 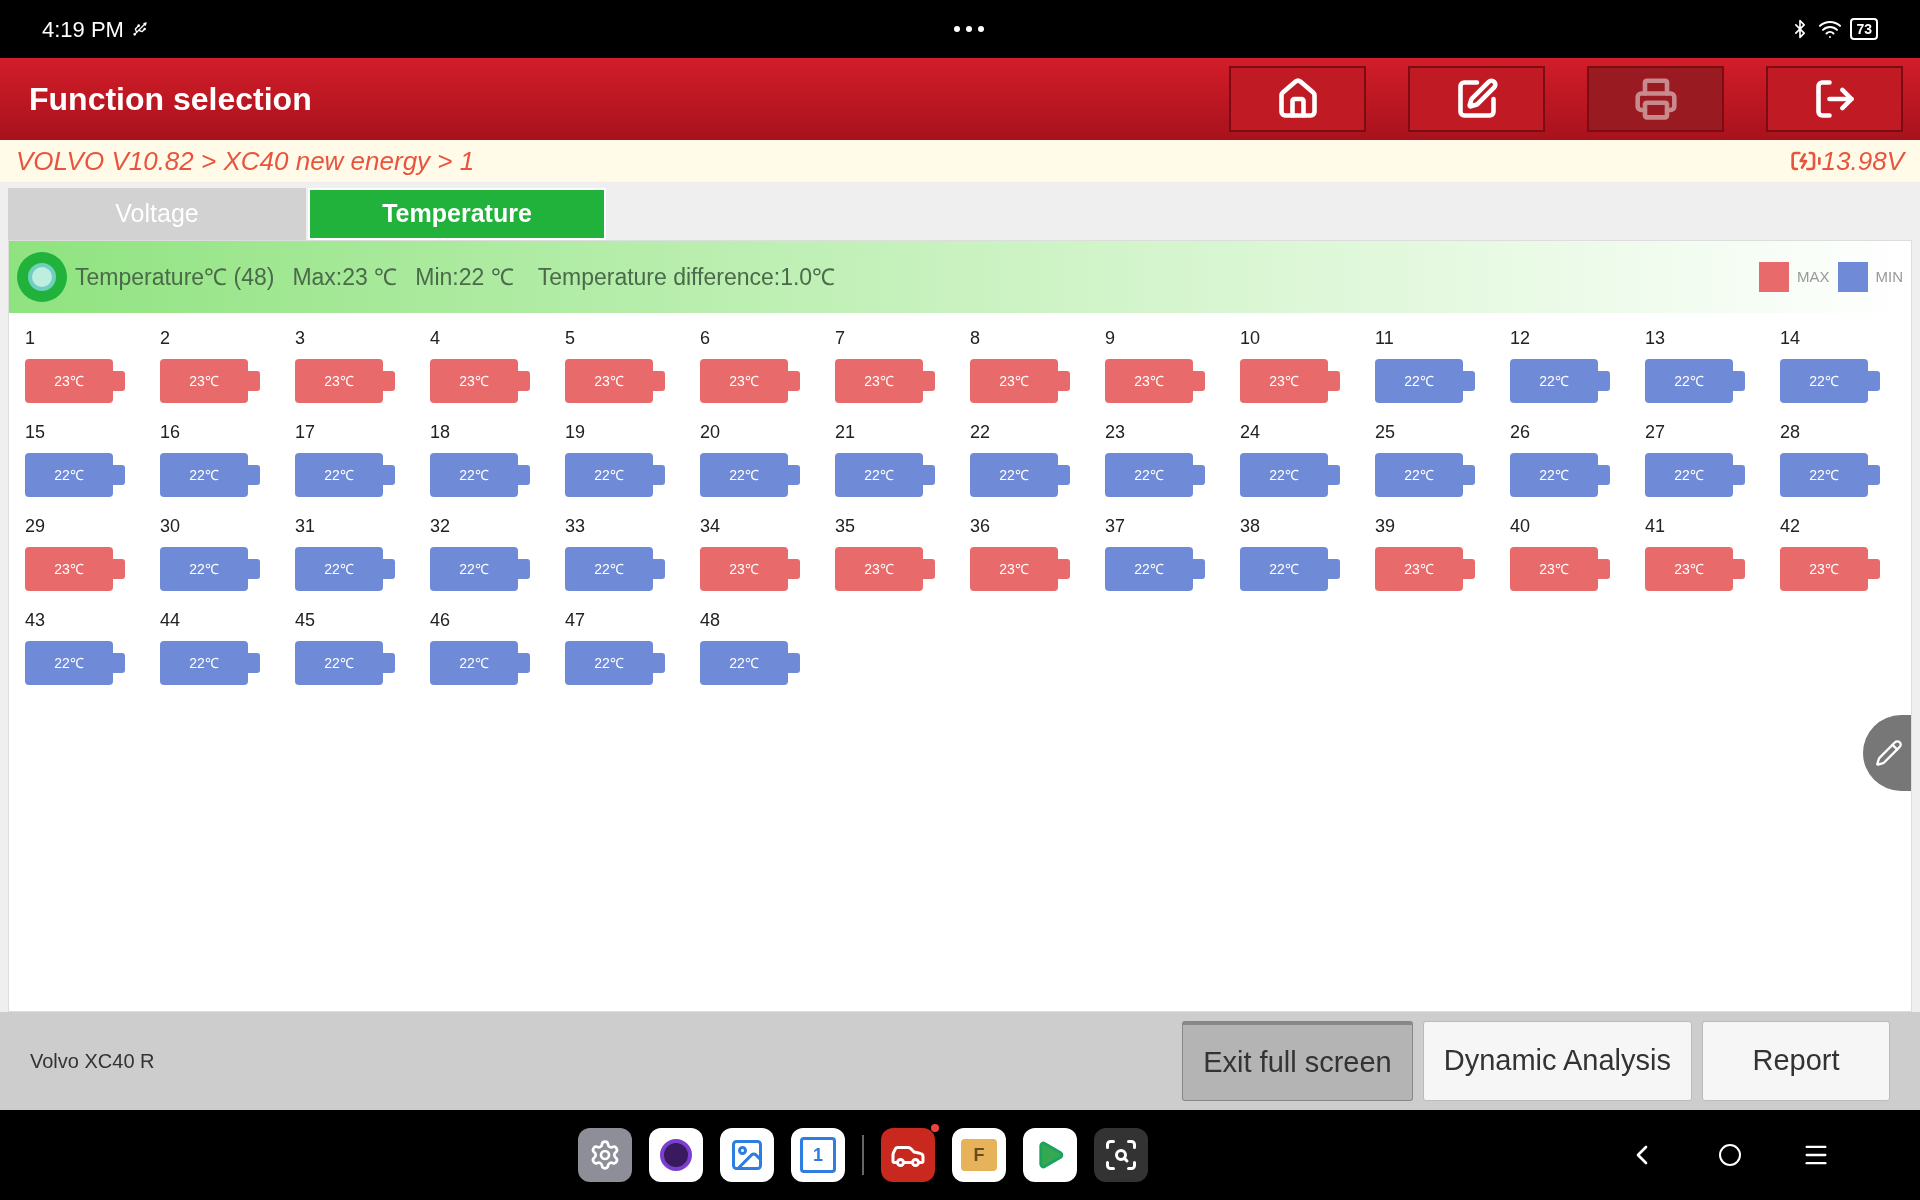 I want to click on cell-number: 24, so click(x=1251, y=432).